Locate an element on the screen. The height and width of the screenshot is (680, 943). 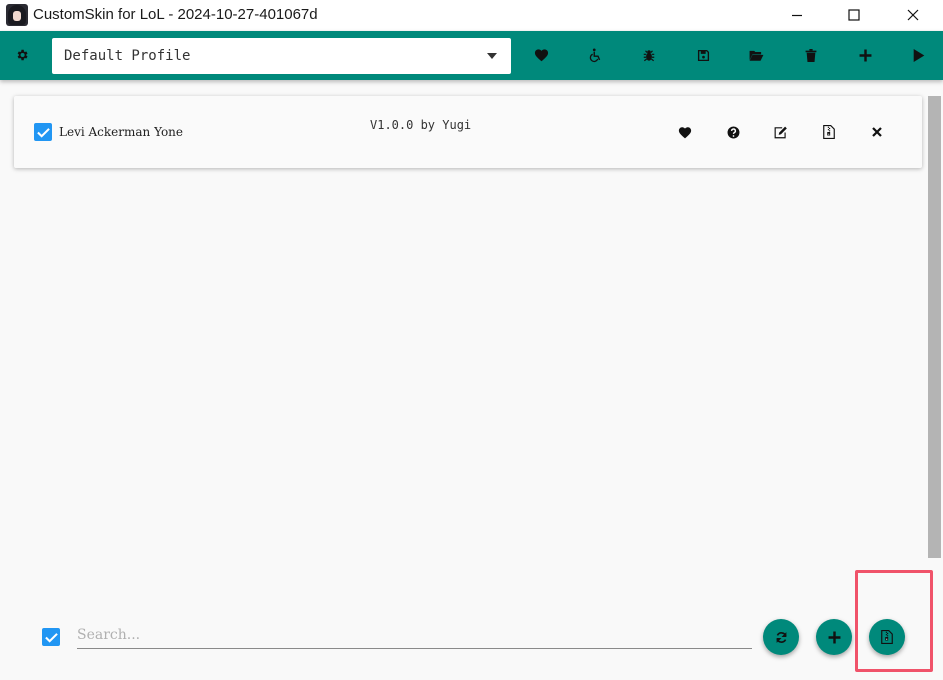
title-bar: CustomSkin for LoL - 2024-10-27-401067d is located at coordinates (471, 15).